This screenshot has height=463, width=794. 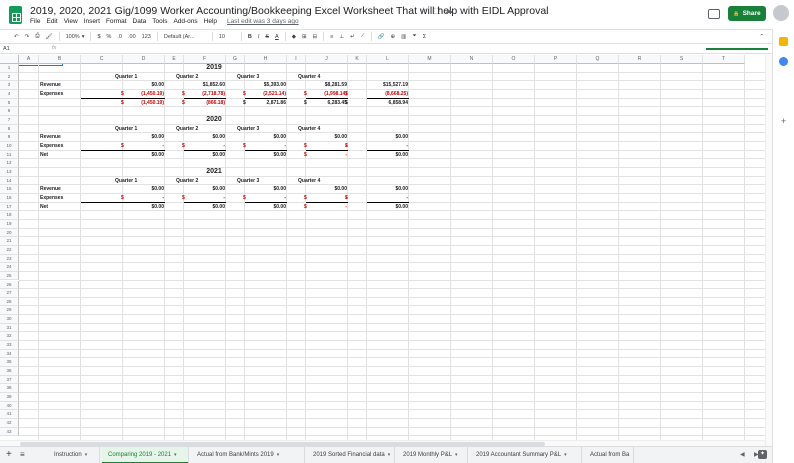 What do you see at coordinates (29, 59) in the screenshot?
I see `column-header-a: A` at bounding box center [29, 59].